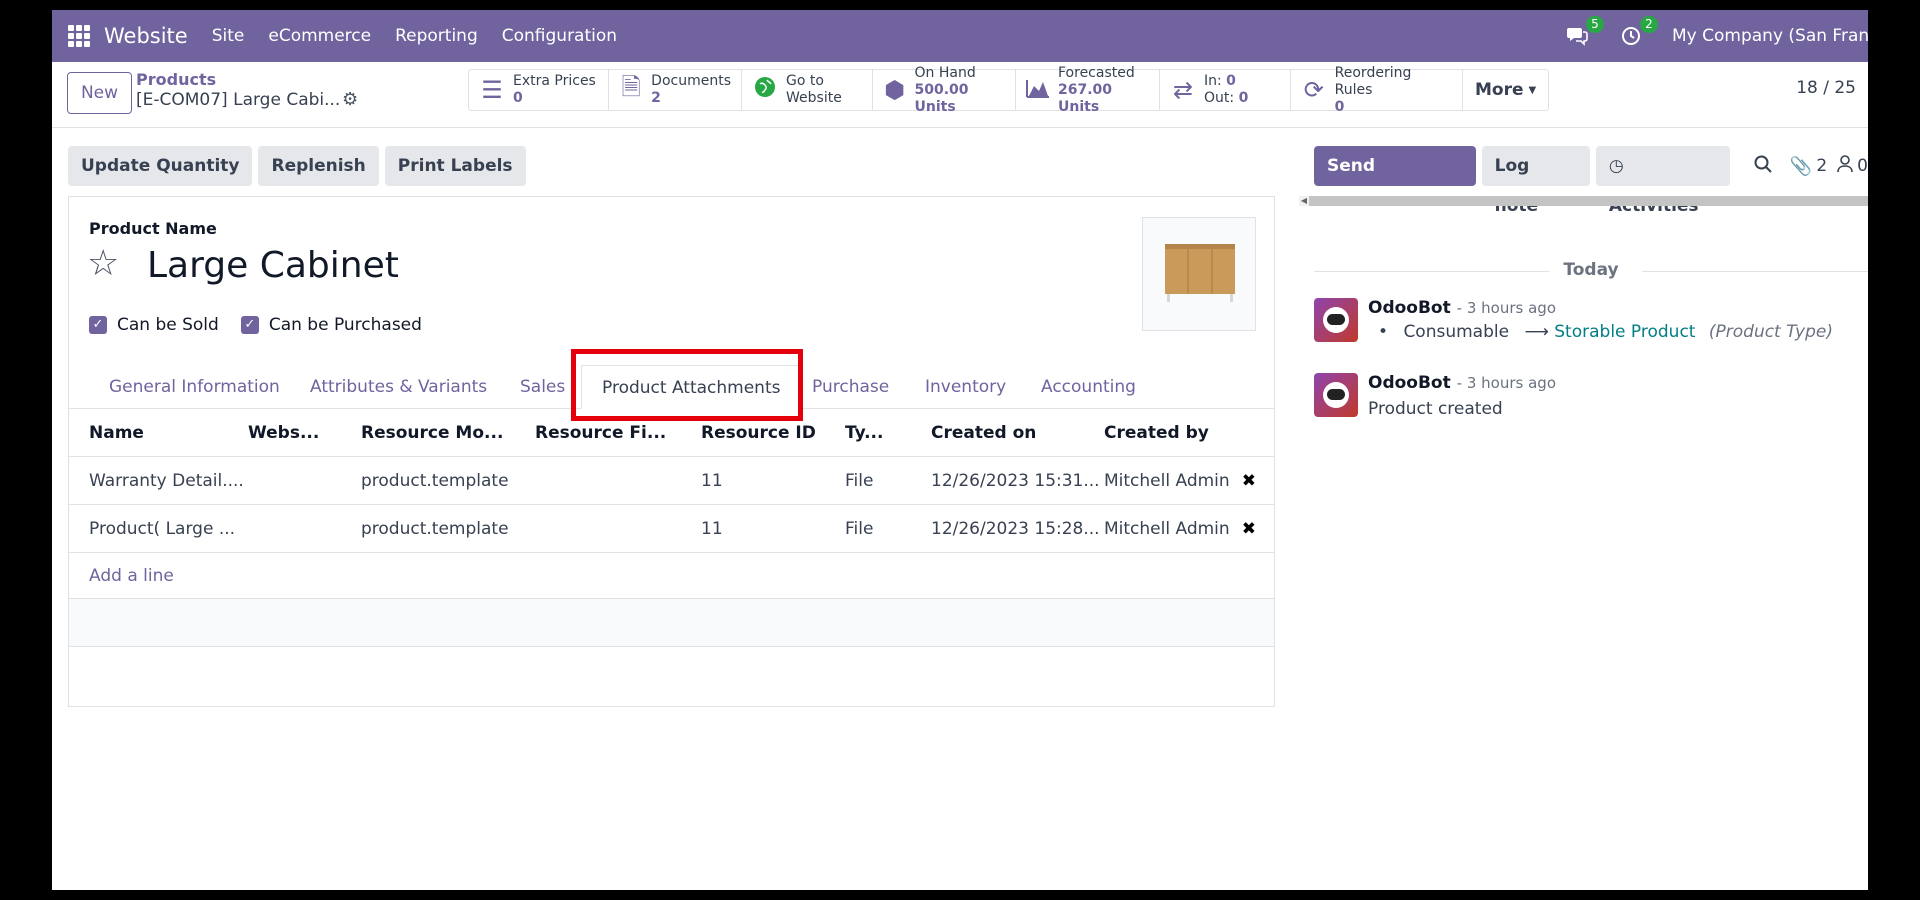 Image resolution: width=1920 pixels, height=900 pixels. I want to click on tab-purchase: Purchase, so click(850, 387).